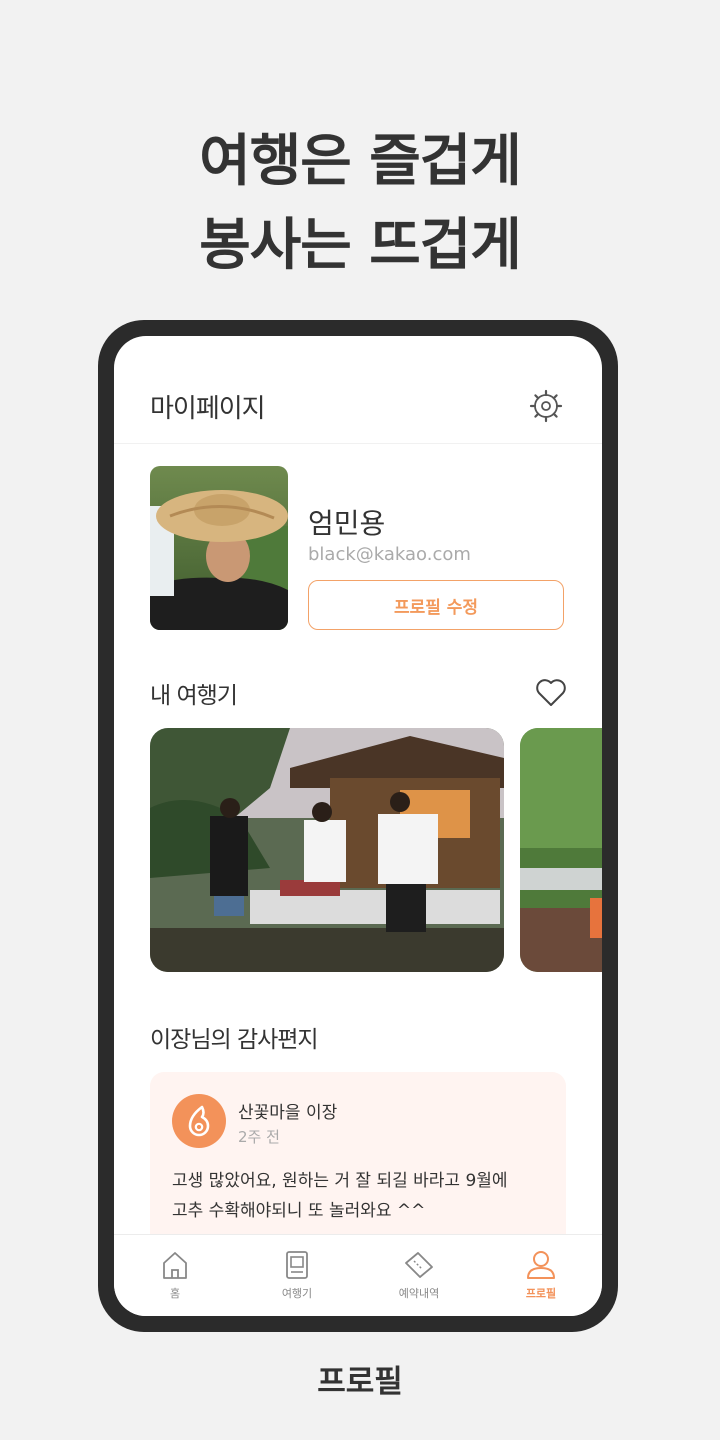 The height and width of the screenshot is (1440, 720). What do you see at coordinates (541, 1293) in the screenshot?
I see `tab-label: 프로필` at bounding box center [541, 1293].